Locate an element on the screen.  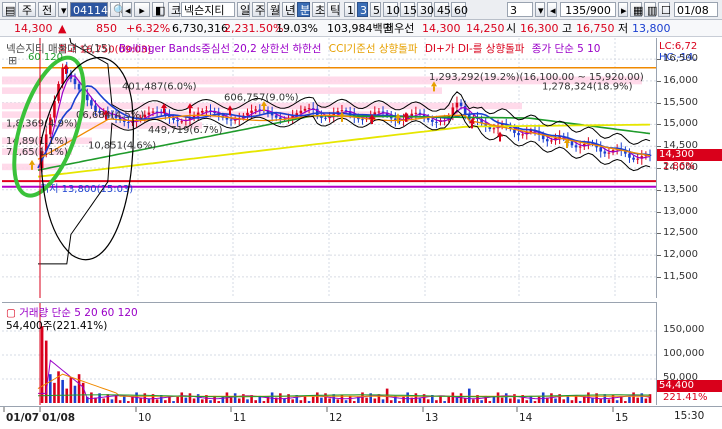
minute-60-button: 60 is located at coordinates (459, 9).